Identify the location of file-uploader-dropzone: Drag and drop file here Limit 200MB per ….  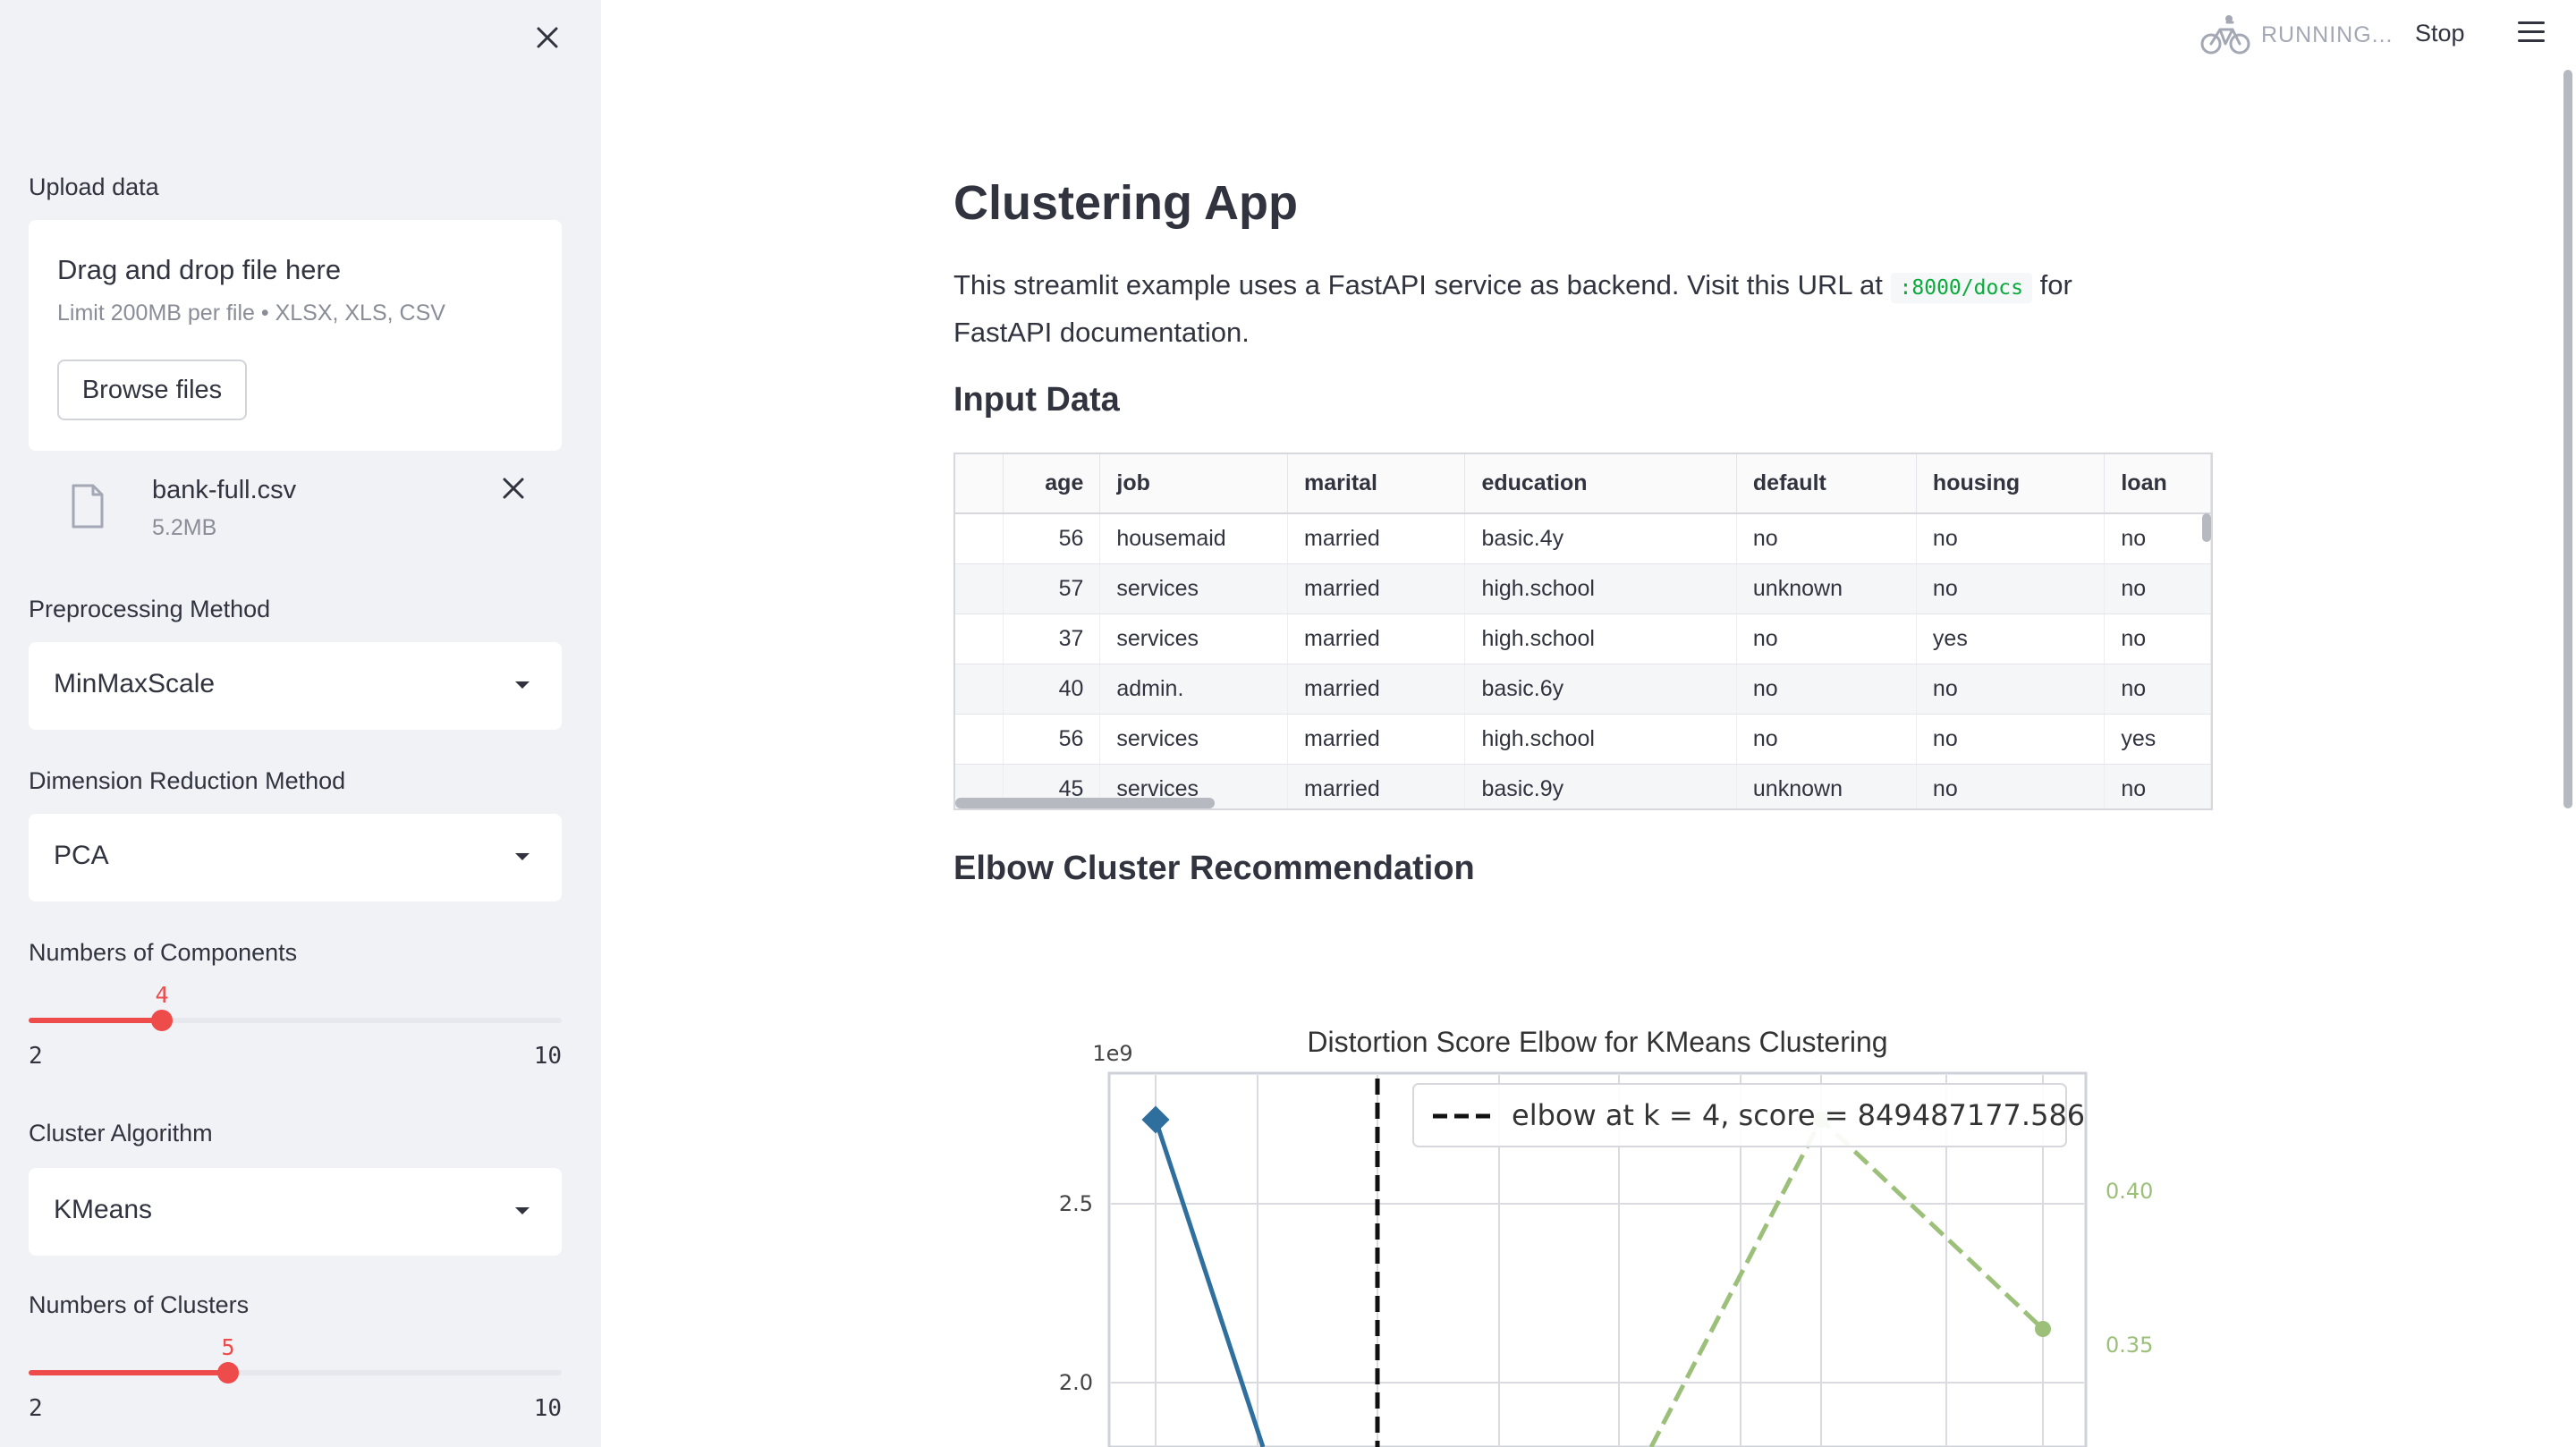
(295, 335).